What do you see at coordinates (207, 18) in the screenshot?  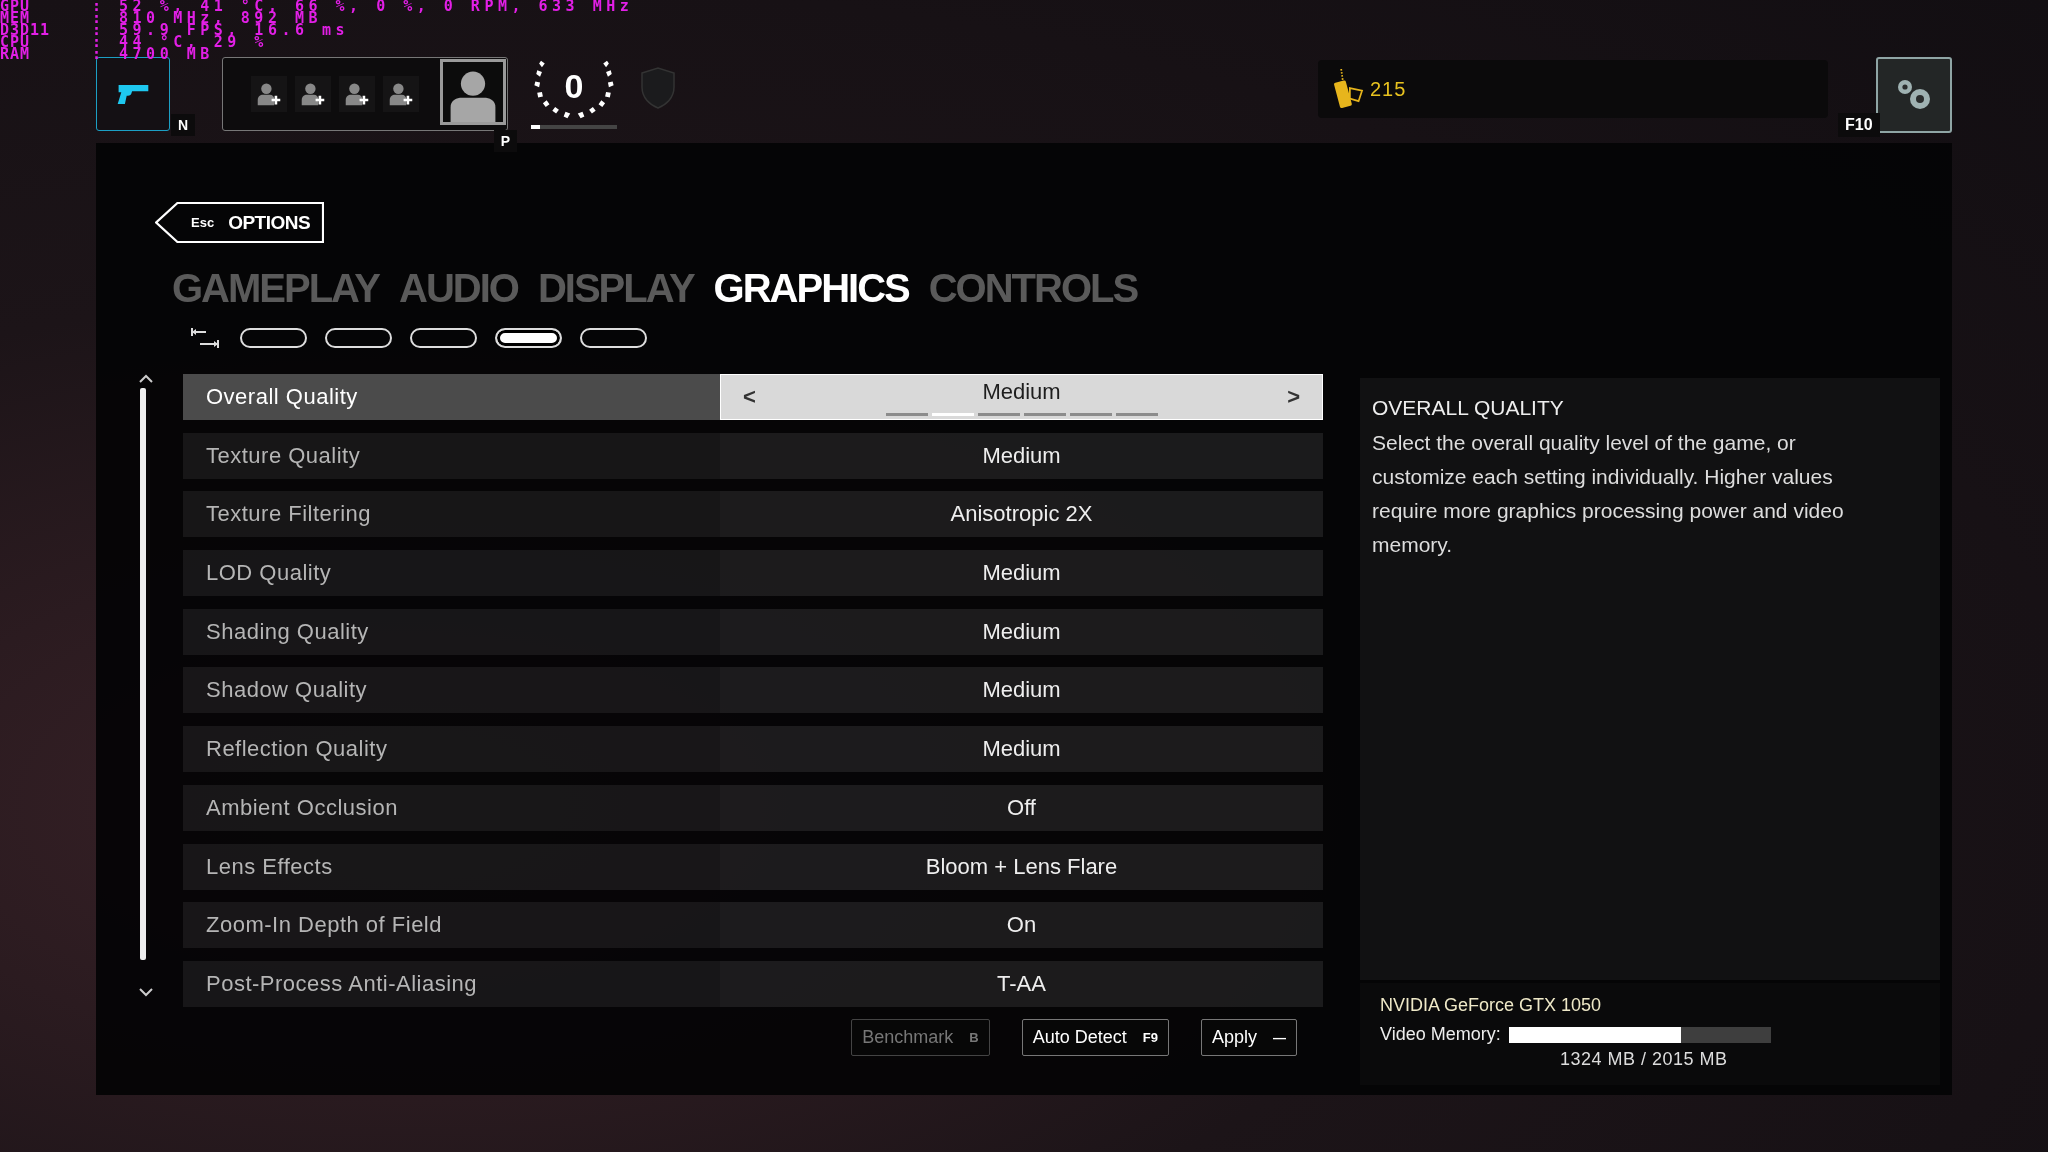 I see `stat-value: : 810 MHz, 892 MB` at bounding box center [207, 18].